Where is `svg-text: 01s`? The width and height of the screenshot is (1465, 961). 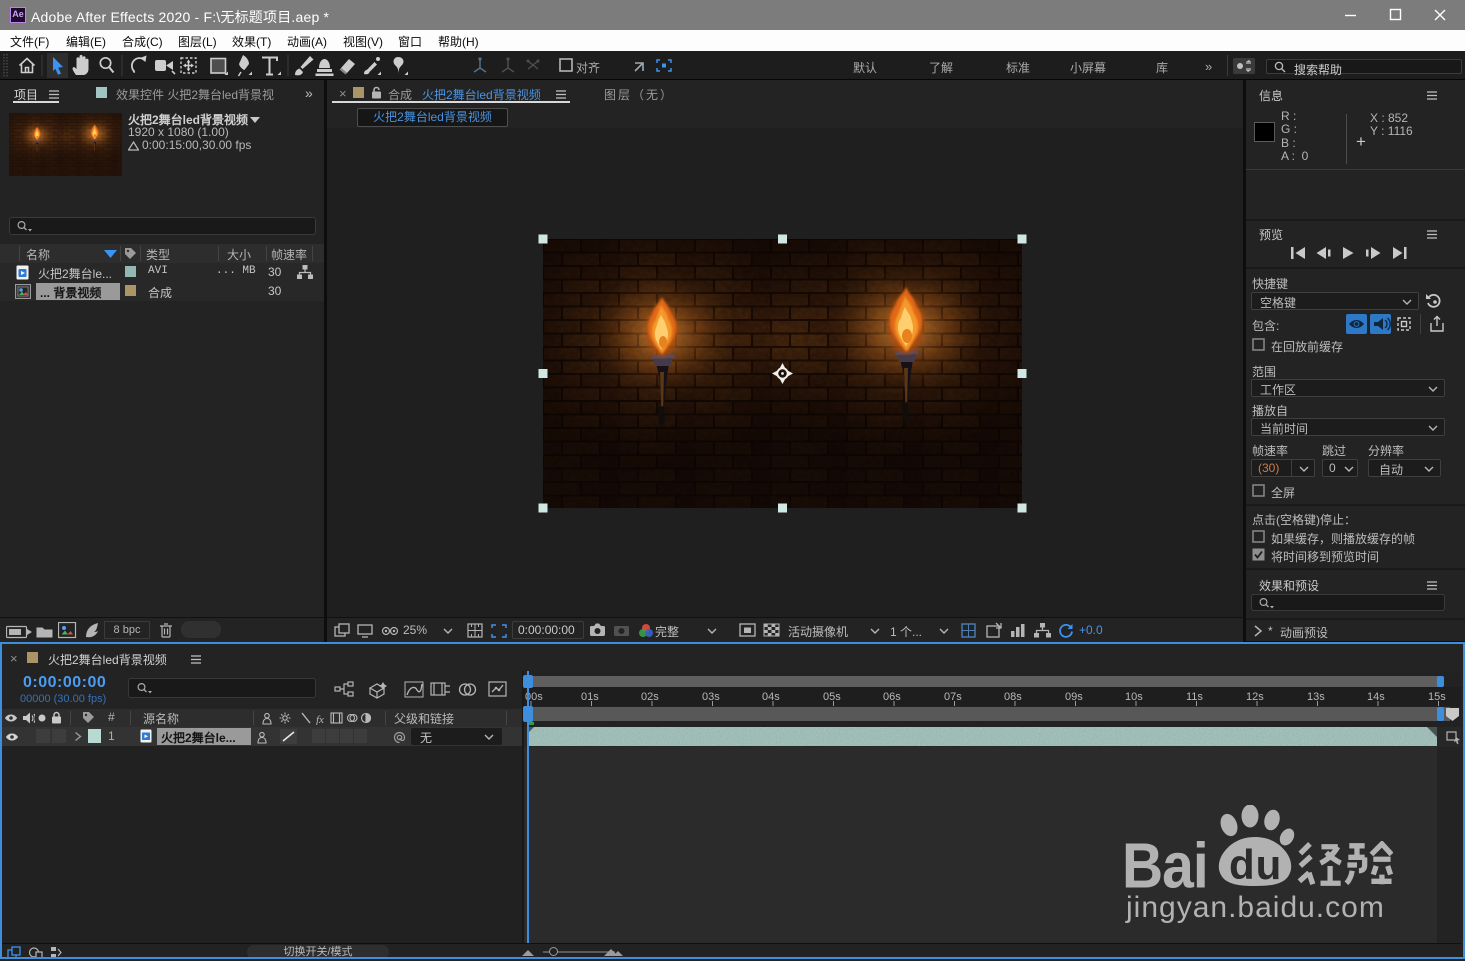
svg-text: 01s is located at coordinates (590, 697).